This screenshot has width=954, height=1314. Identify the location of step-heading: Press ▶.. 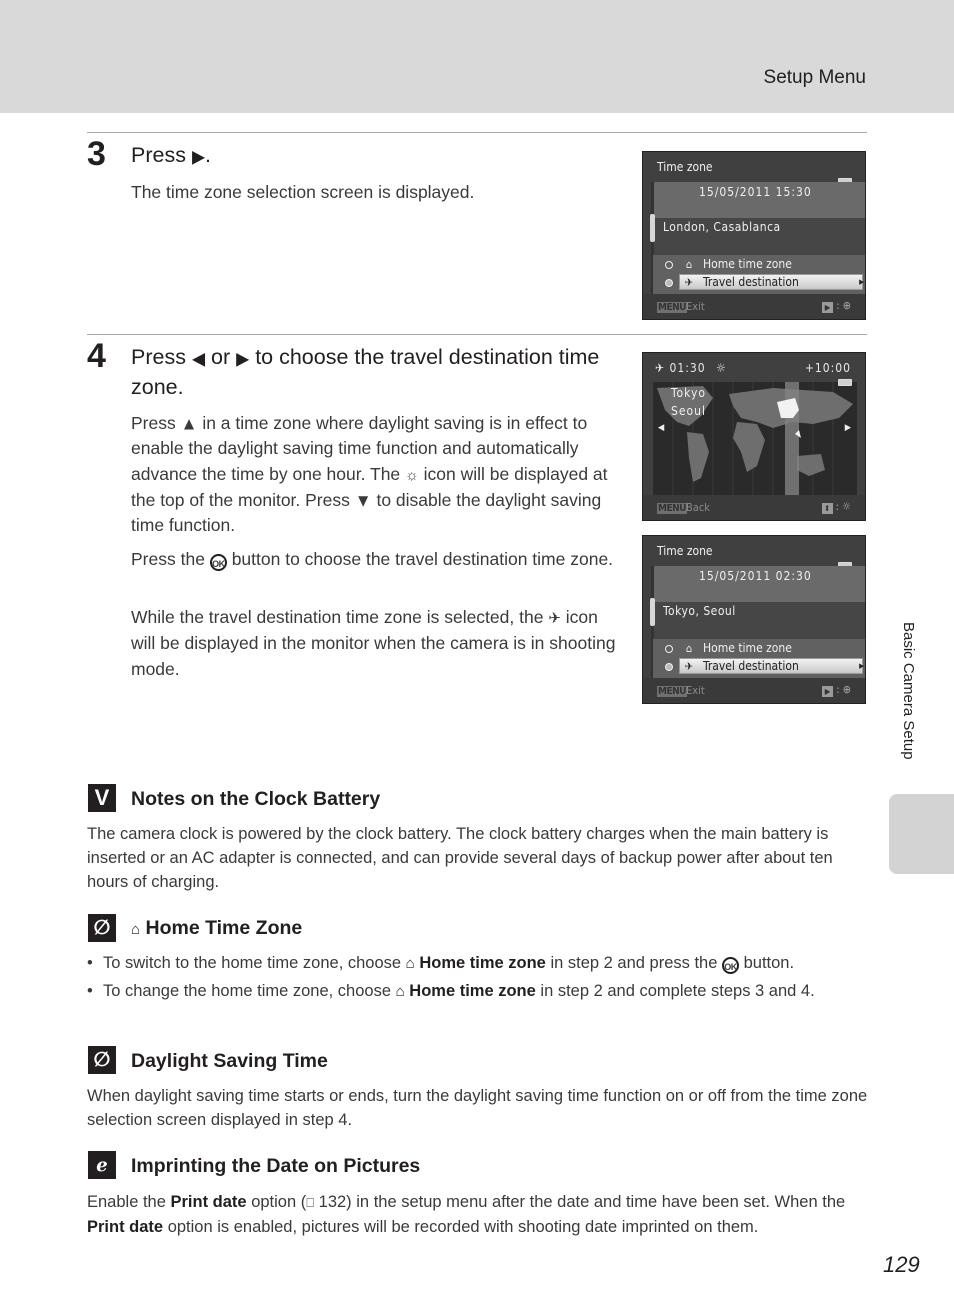
(171, 156).